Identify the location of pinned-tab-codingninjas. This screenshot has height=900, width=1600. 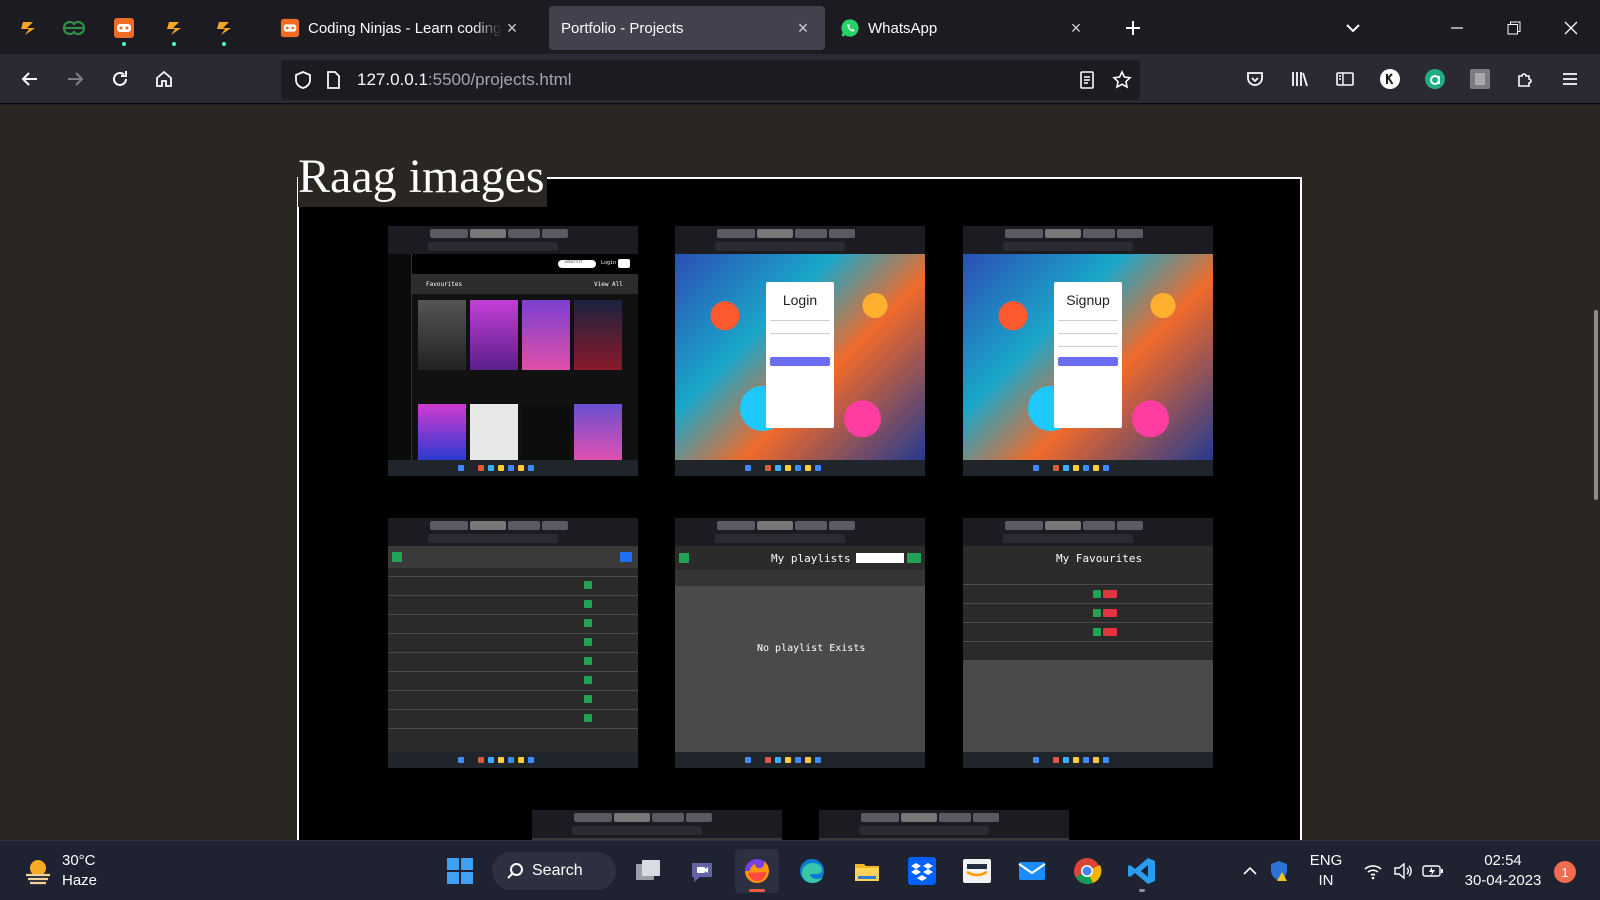
(124, 28).